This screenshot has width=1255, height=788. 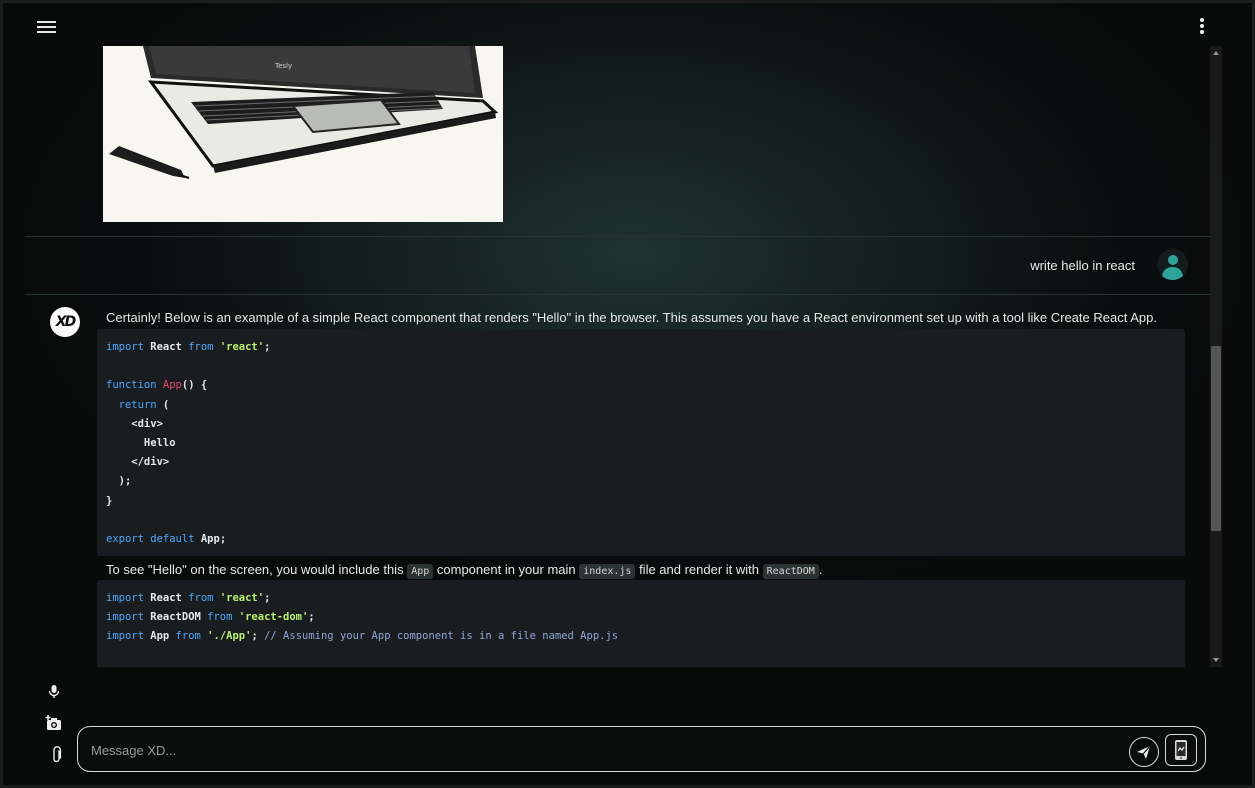 What do you see at coordinates (506, 569) in the screenshot?
I see `followup-part2: component in your main` at bounding box center [506, 569].